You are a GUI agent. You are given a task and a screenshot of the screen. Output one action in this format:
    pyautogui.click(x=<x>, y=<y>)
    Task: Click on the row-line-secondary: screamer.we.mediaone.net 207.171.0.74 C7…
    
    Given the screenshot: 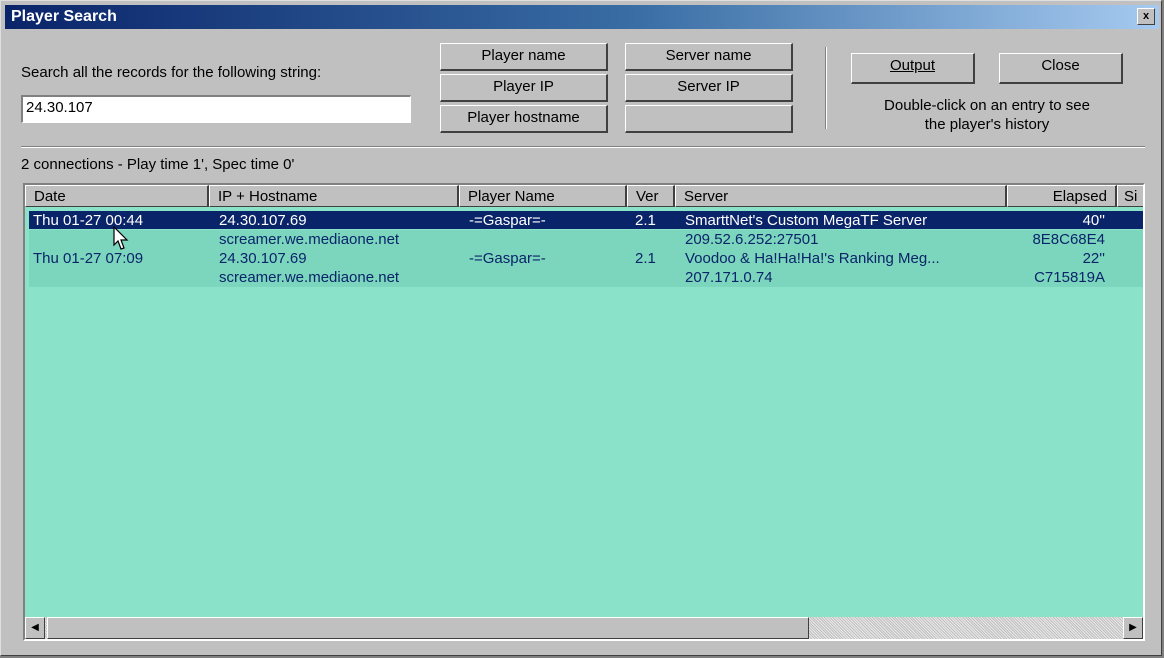 What is the action you would take?
    pyautogui.click(x=586, y=277)
    